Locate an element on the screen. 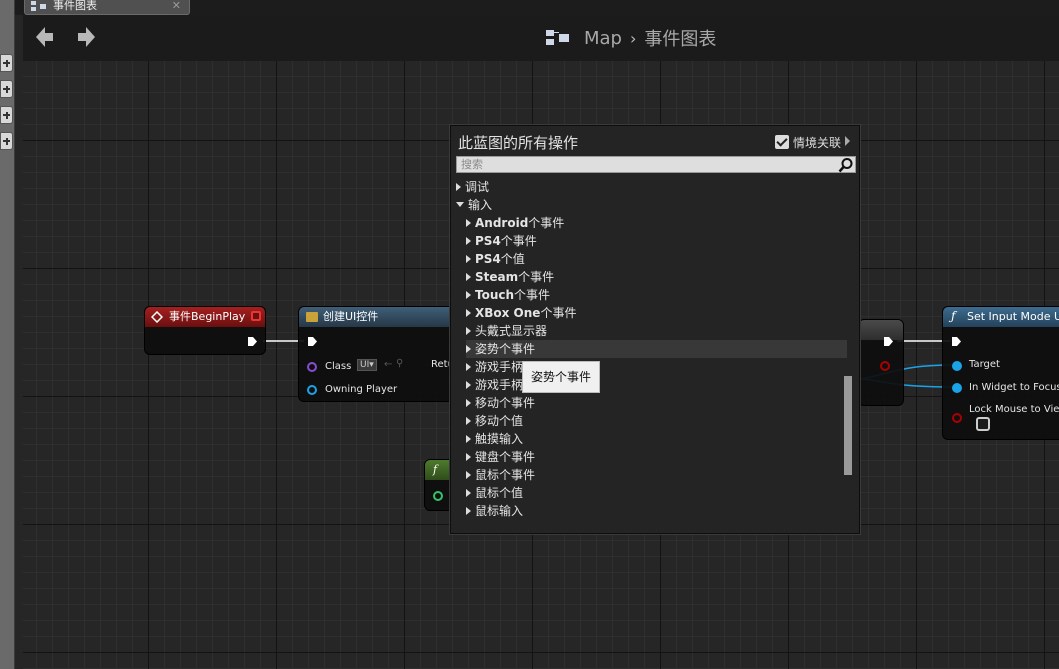 This screenshot has height=669, width=1059. tree-item: 触摸输入 is located at coordinates (656, 439).